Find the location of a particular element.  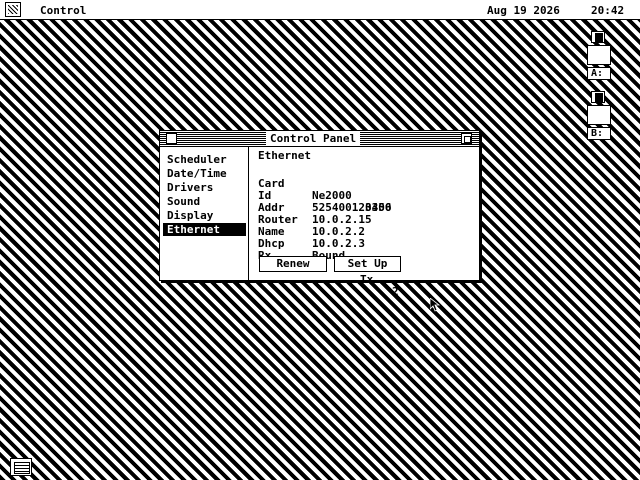

card-row: Card Ne2000 0300 is located at coordinates (325, 190).